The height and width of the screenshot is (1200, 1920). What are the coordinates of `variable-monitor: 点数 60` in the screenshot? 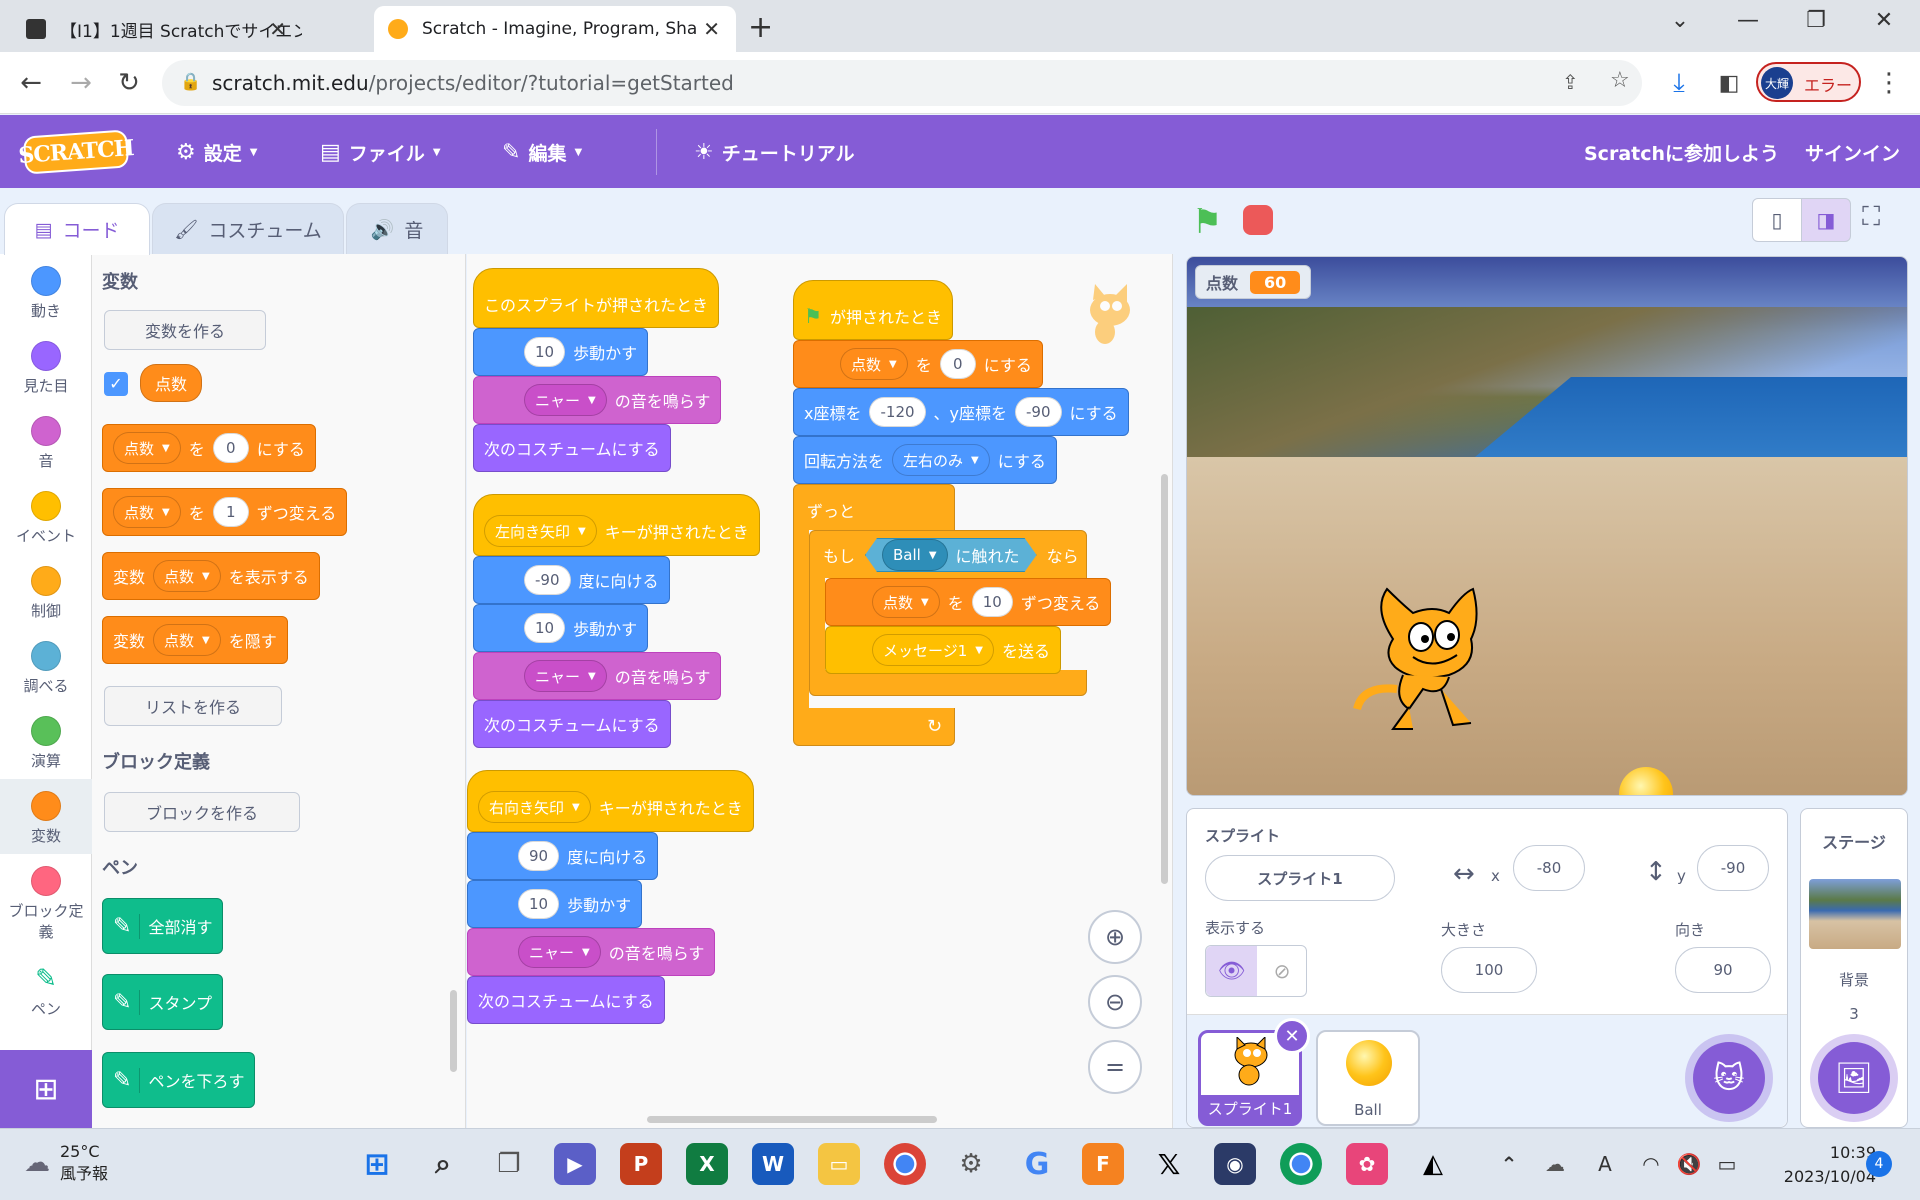 It's located at (1253, 282).